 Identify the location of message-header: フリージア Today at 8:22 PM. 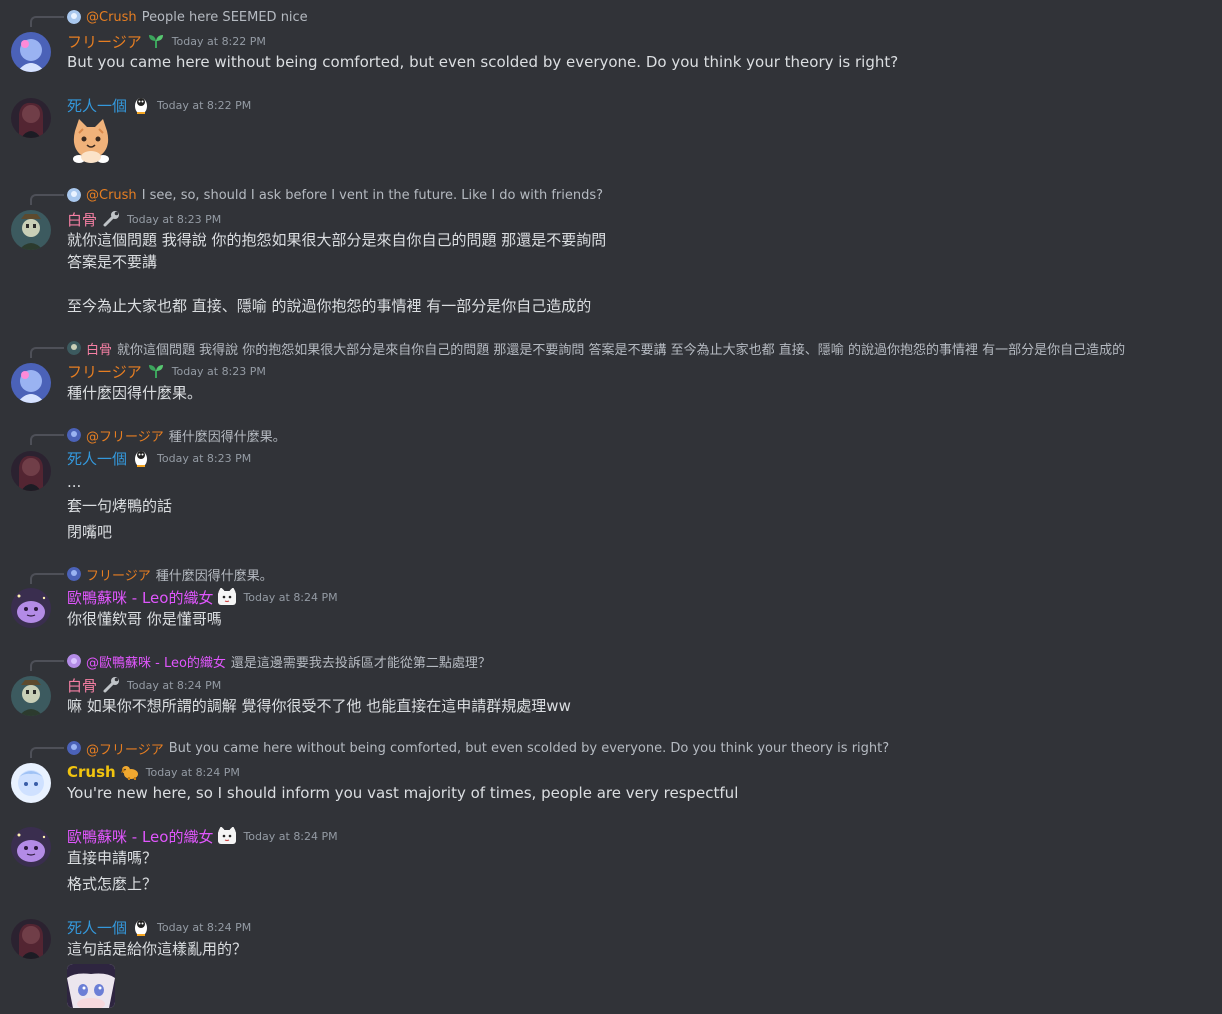
(166, 41).